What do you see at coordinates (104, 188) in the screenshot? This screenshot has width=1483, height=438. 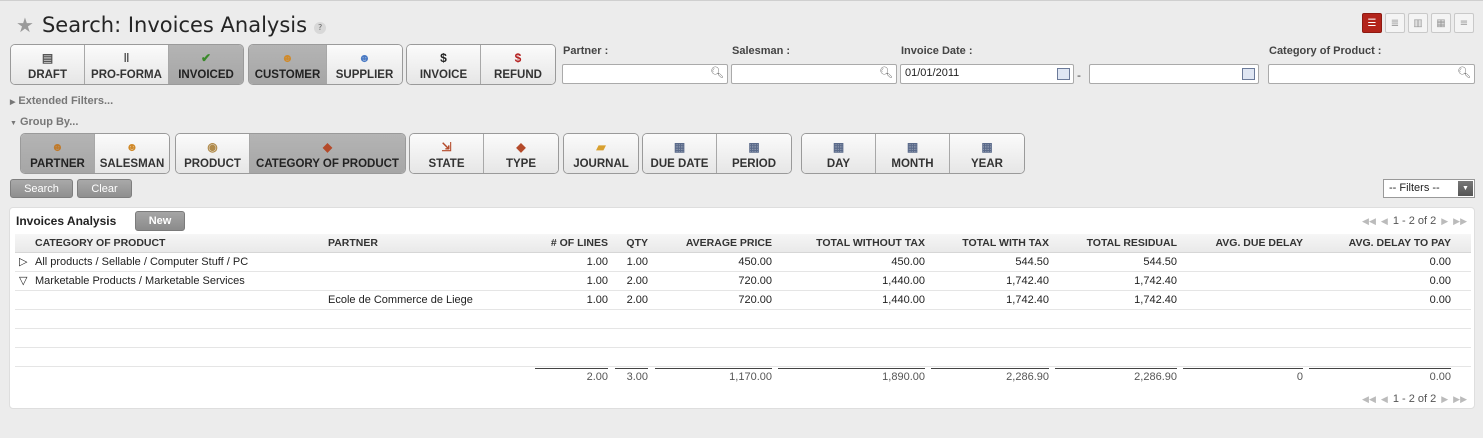 I see `clear-button: Clear` at bounding box center [104, 188].